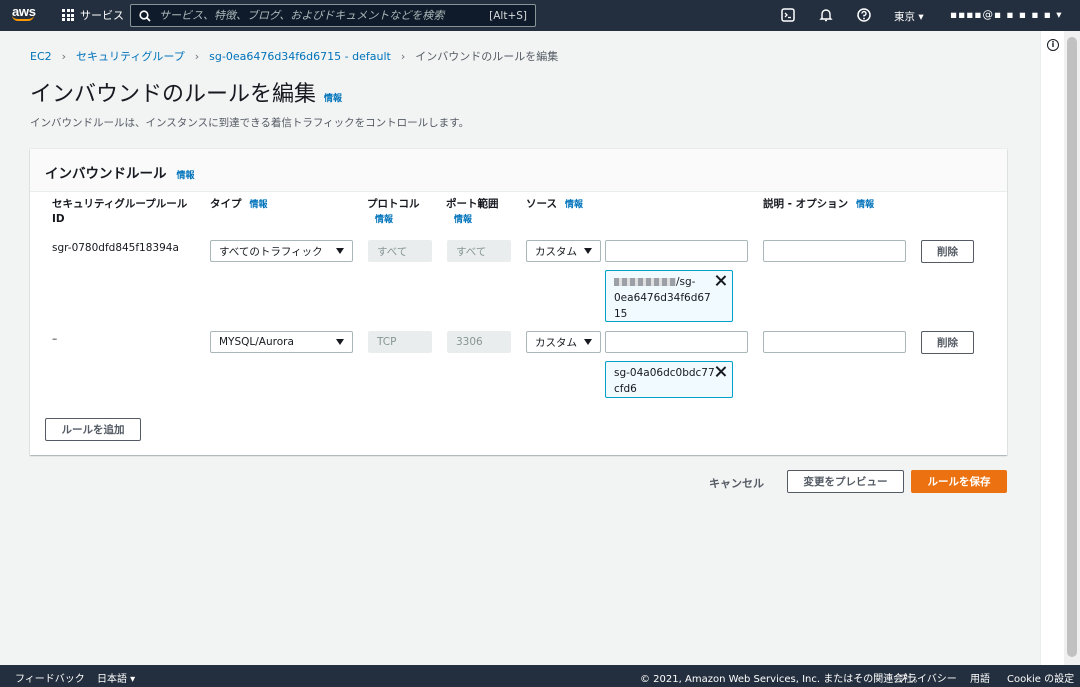  I want to click on page-scrollbar, so click(1072, 348).